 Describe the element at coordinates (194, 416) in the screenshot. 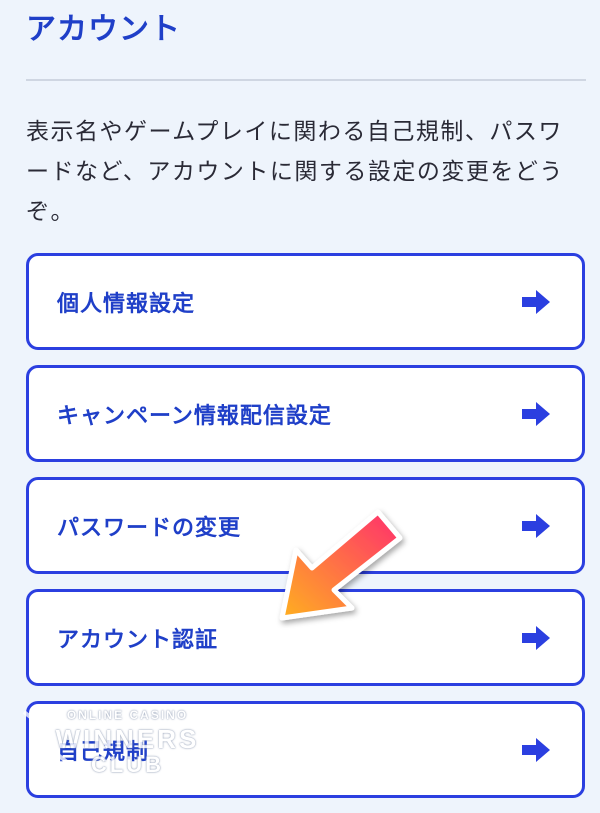

I see `menu-item-label: キャンペーン情報配信設定` at that location.